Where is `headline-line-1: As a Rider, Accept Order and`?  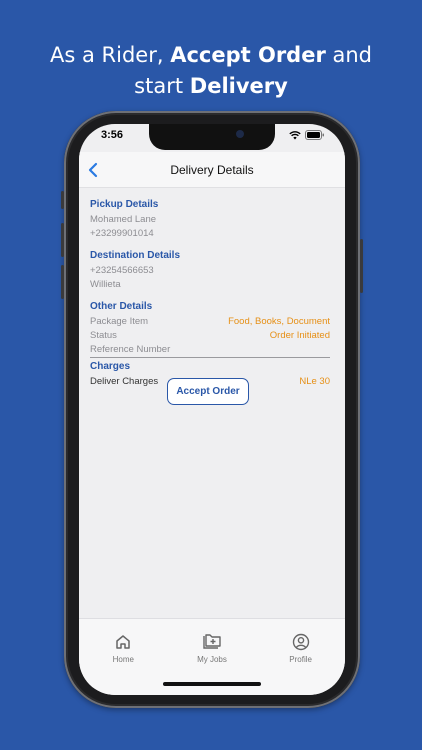 headline-line-1: As a Rider, Accept Order and is located at coordinates (211, 55).